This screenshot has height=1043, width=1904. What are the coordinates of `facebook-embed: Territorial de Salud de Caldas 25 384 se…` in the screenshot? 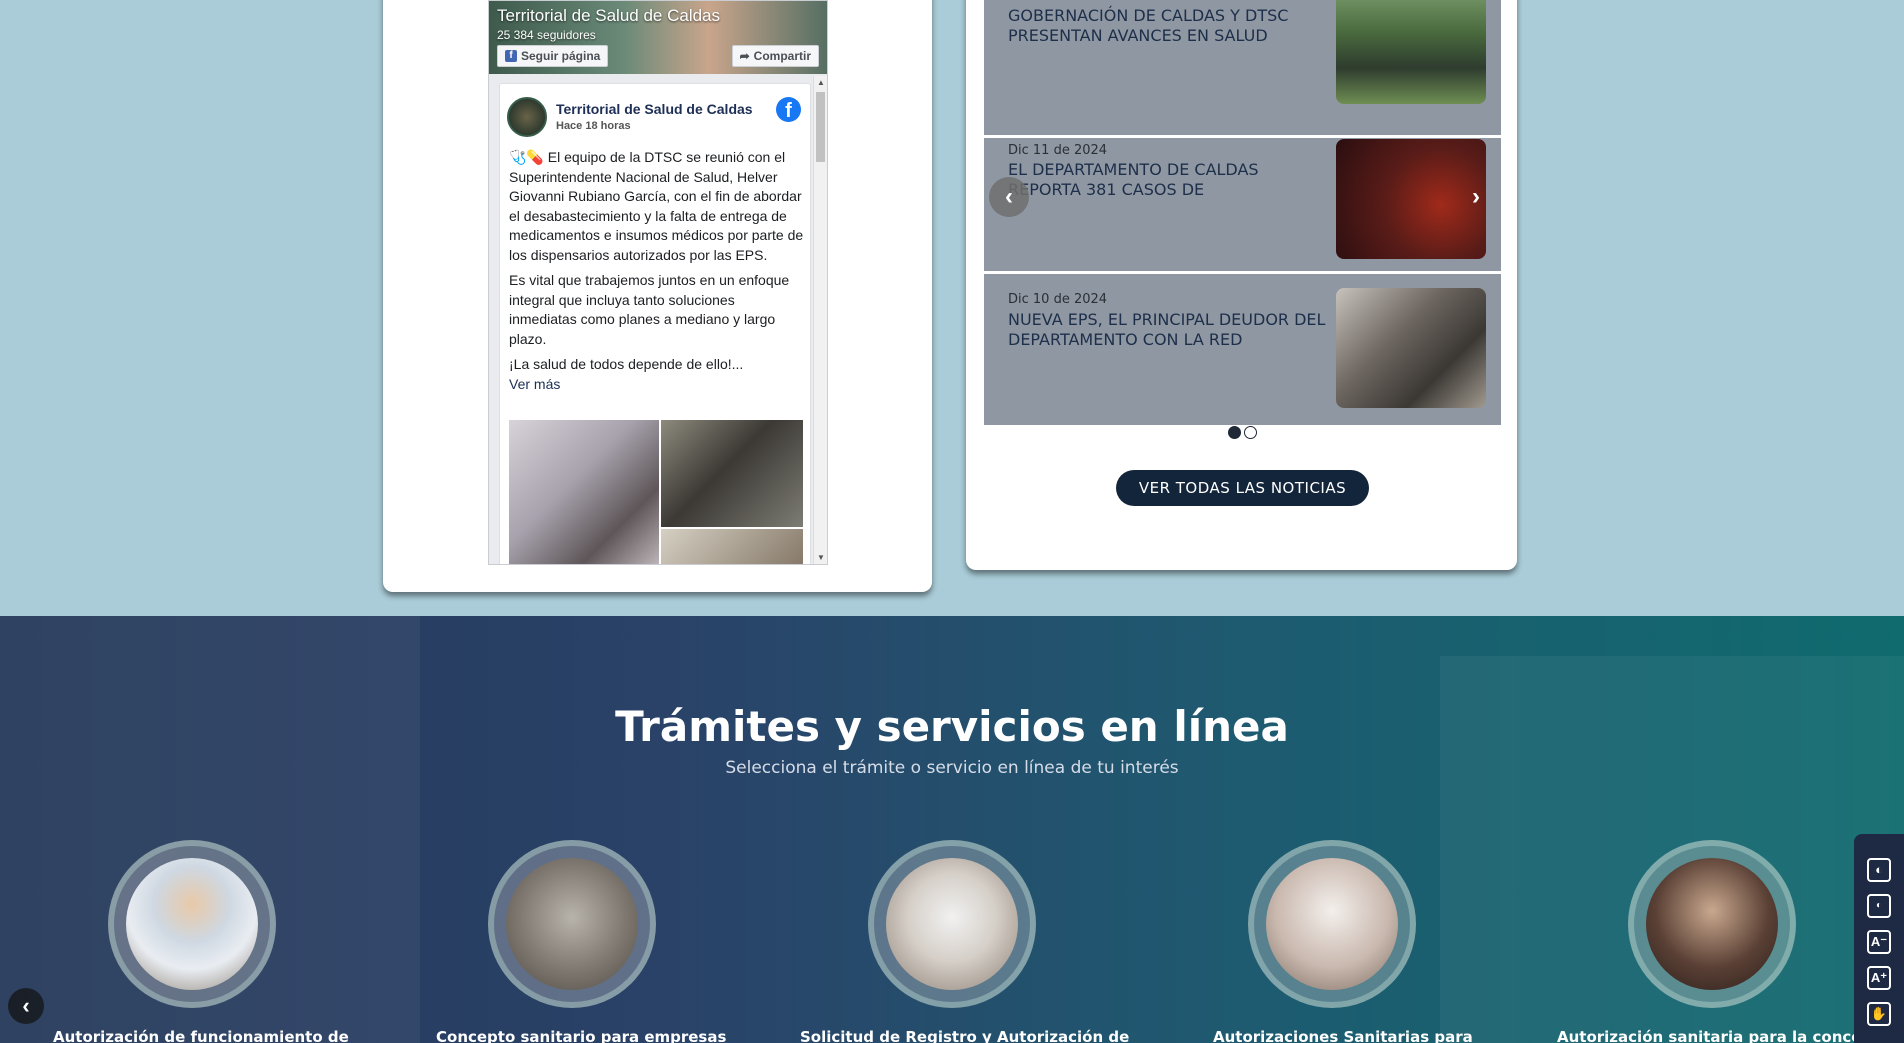 It's located at (658, 282).